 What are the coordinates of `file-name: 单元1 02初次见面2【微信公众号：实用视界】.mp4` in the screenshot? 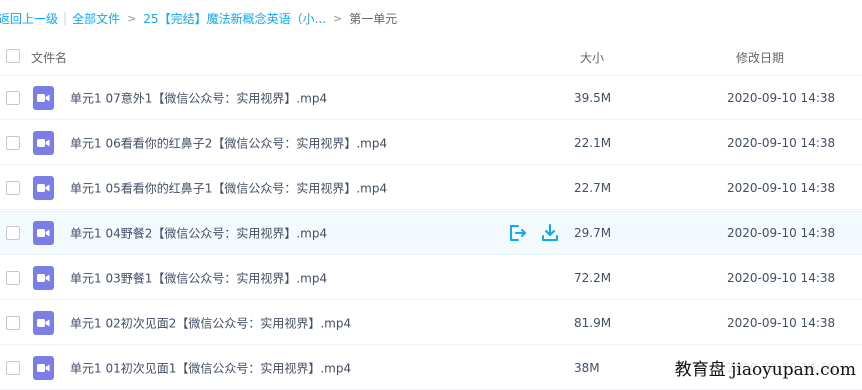 It's located at (210, 322).